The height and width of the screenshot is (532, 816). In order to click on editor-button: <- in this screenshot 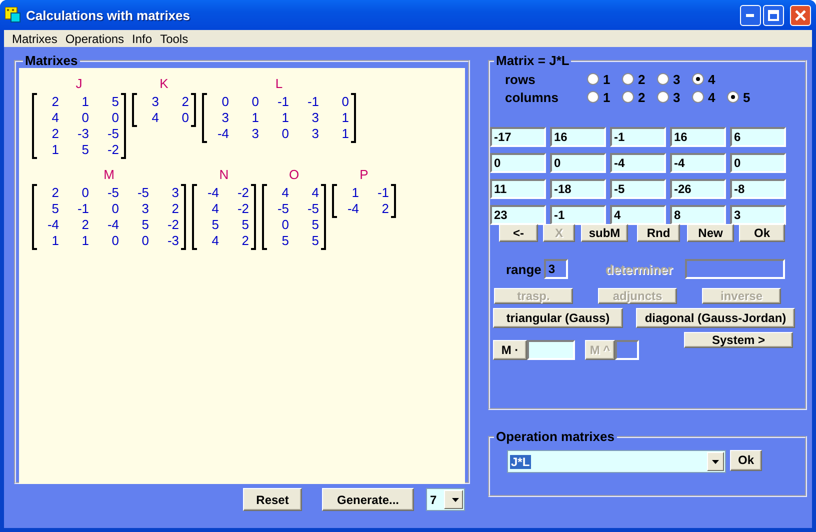, I will do `click(518, 233)`.